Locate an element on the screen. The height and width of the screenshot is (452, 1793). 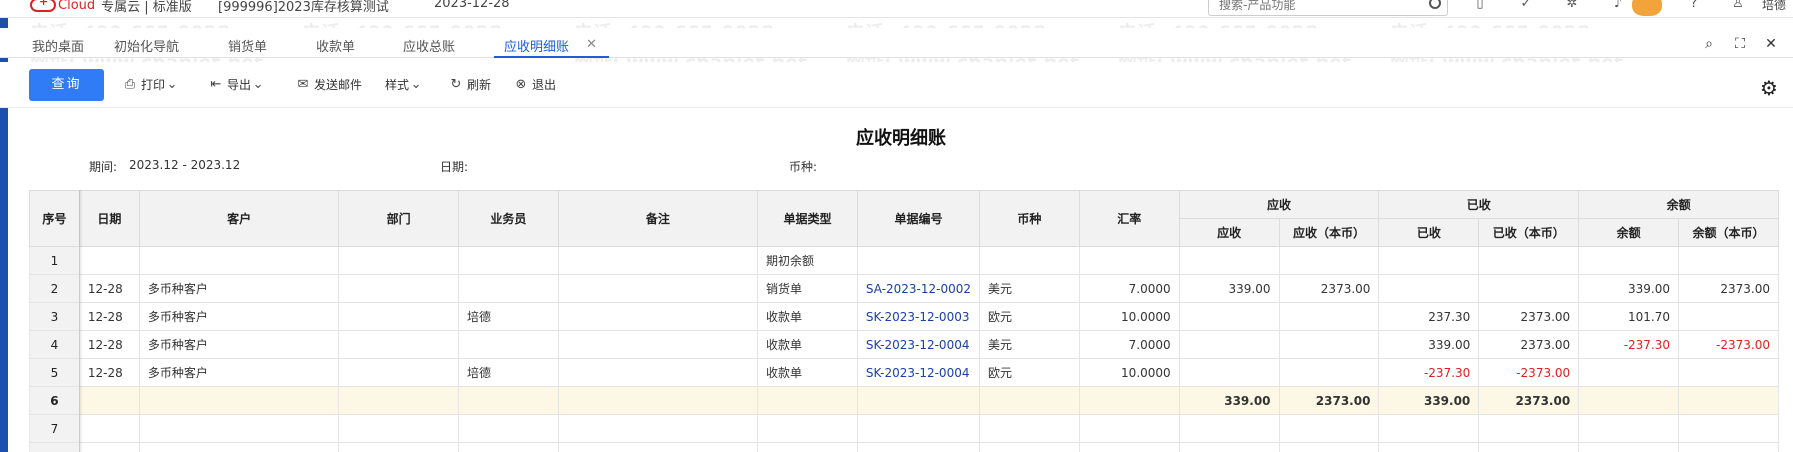
style-button: 样式 ⌄ is located at coordinates (406, 84).